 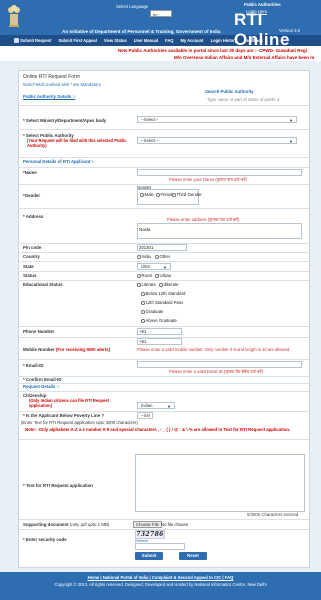 What do you see at coordinates (187, 194) in the screenshot?
I see `gender-third-radio: Third Gender` at bounding box center [187, 194].